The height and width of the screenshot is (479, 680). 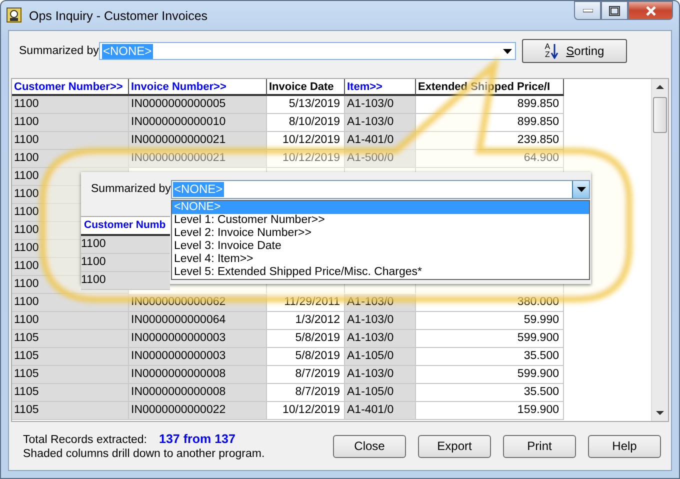 What do you see at coordinates (14, 14) in the screenshot?
I see `app-icon` at bounding box center [14, 14].